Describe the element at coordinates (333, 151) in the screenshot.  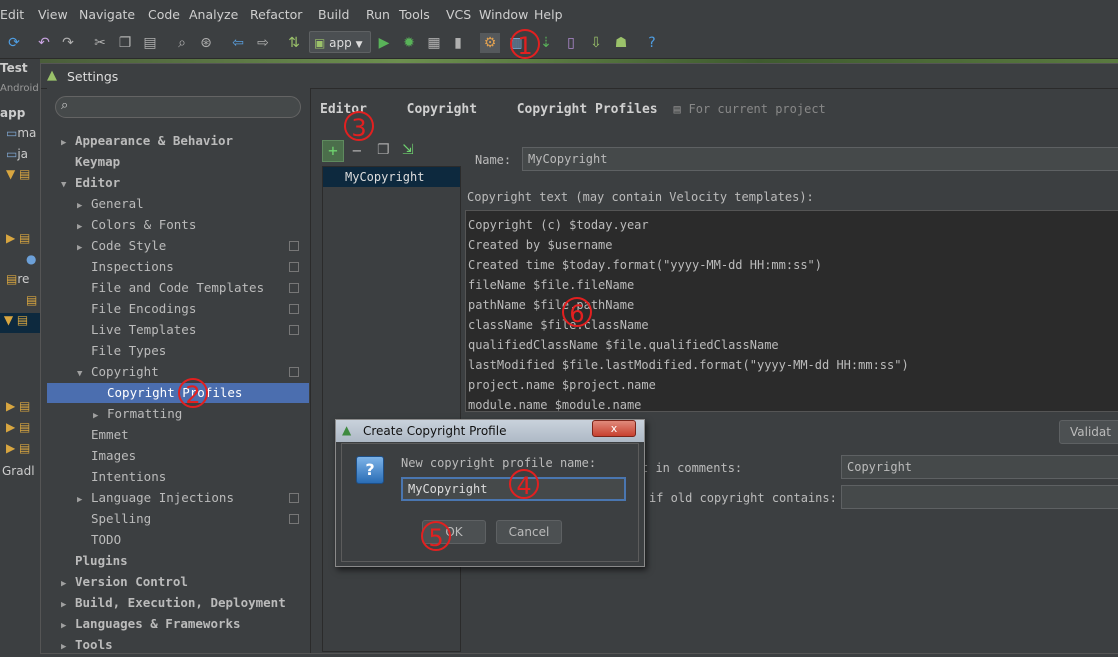
I see `add-profile-button: +` at that location.